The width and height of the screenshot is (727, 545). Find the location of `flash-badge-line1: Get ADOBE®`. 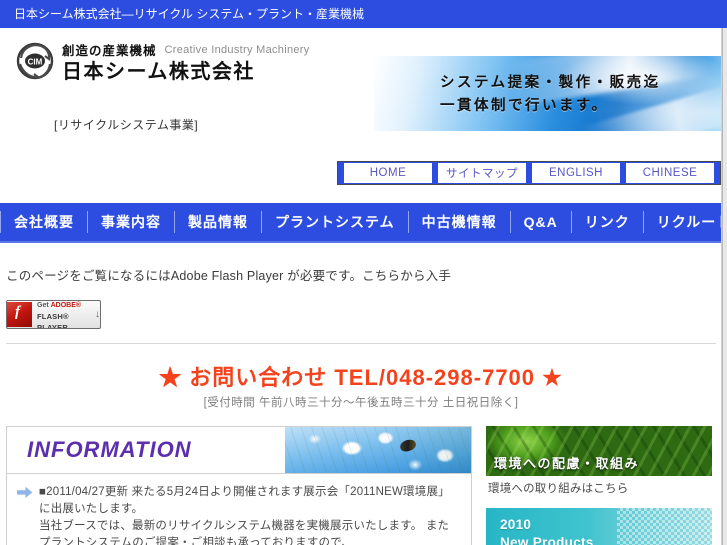

flash-badge-line1: Get ADOBE® is located at coordinates (59, 305).